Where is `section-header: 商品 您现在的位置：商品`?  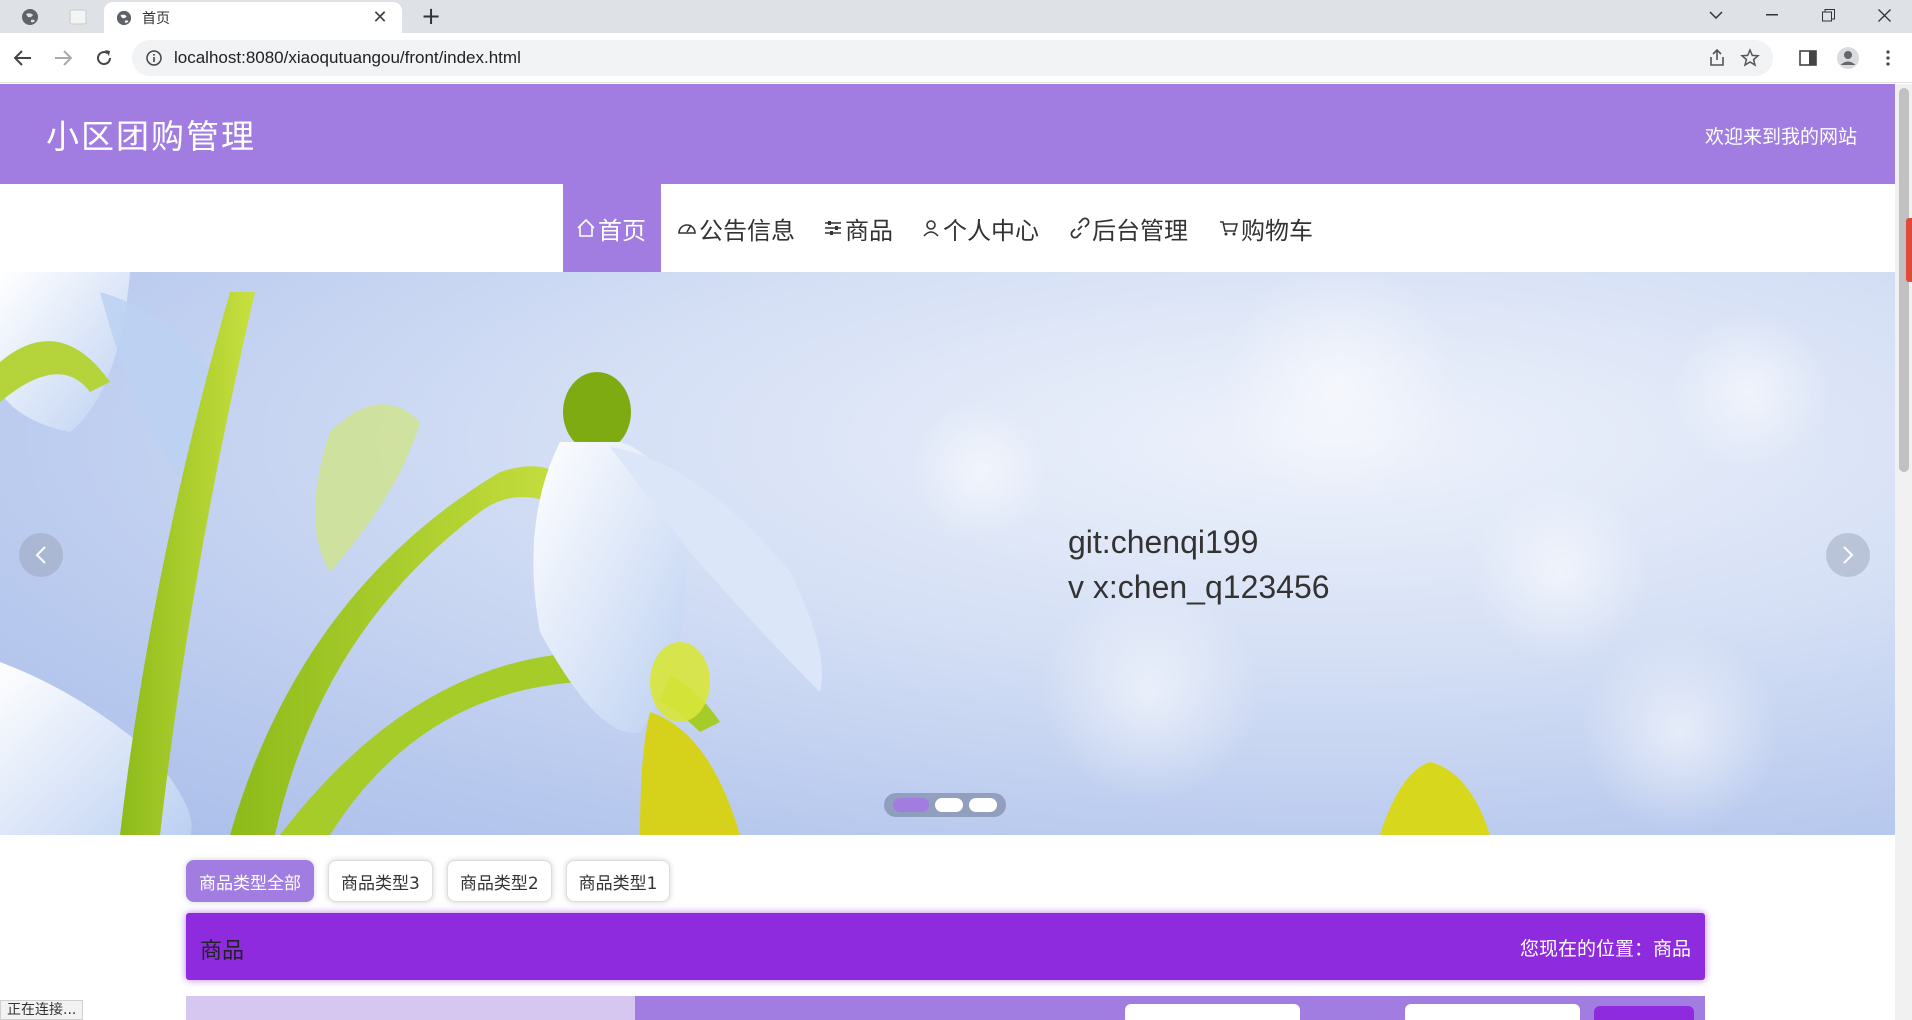 section-header: 商品 您现在的位置：商品 is located at coordinates (945, 946).